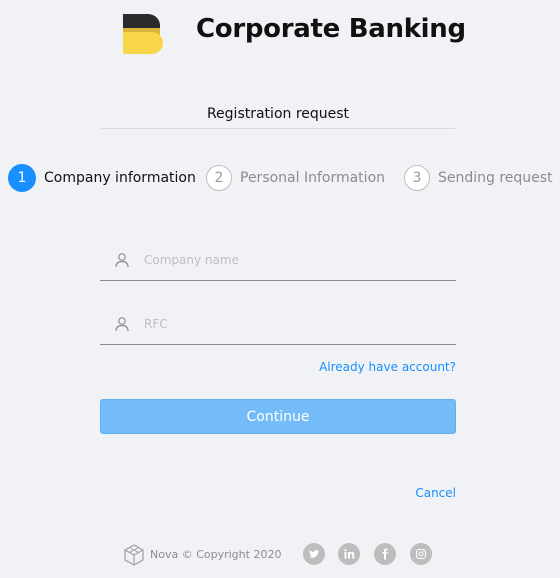  What do you see at coordinates (435, 493) in the screenshot?
I see `cancel-link: Cancel` at bounding box center [435, 493].